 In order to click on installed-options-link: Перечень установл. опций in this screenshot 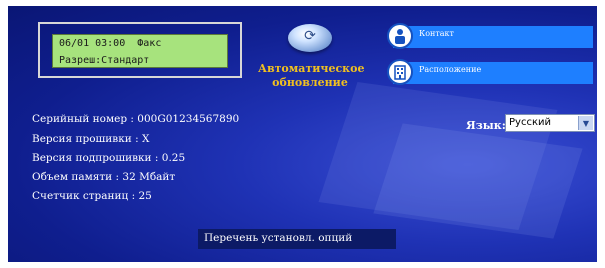, I will do `click(297, 239)`.